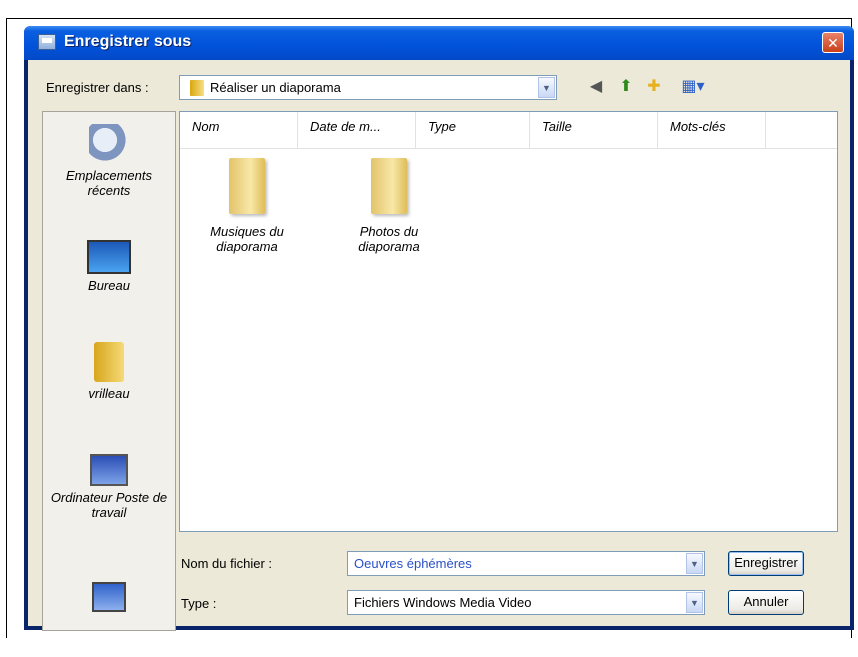  What do you see at coordinates (766, 602) in the screenshot?
I see `cancel-button: Annuler` at bounding box center [766, 602].